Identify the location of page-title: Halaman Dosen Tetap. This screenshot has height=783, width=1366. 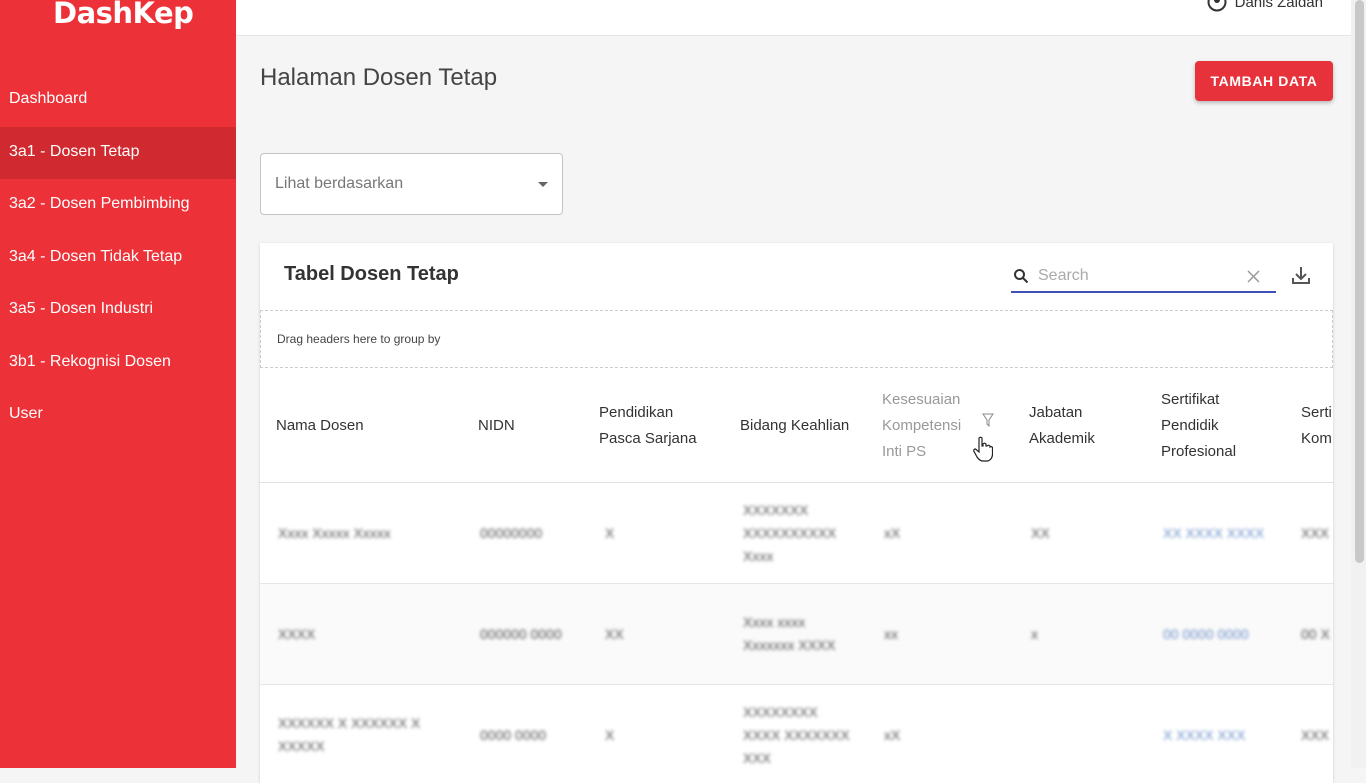
(379, 77).